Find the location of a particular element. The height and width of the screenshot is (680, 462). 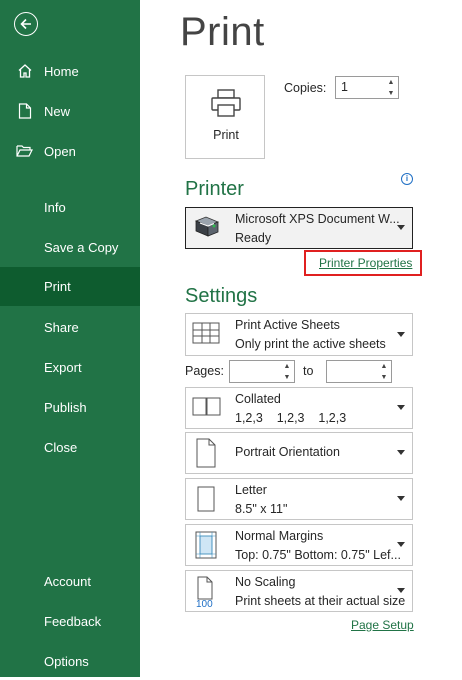

printer-device-icon is located at coordinates (207, 229).